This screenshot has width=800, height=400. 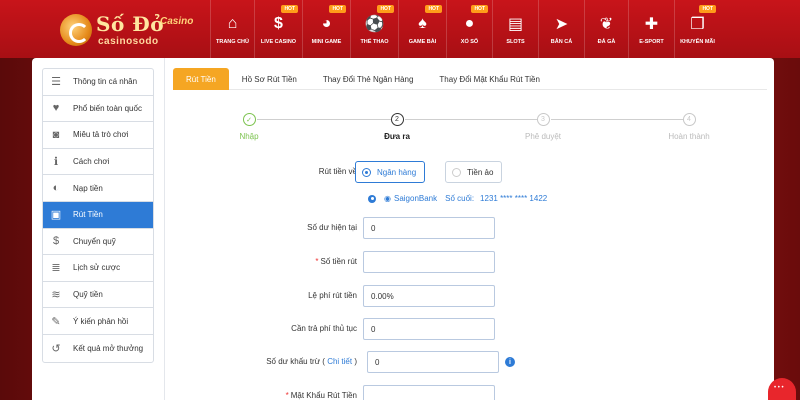 I want to click on nav-item-7: ➤ Bắn Cá, so click(x=561, y=29).